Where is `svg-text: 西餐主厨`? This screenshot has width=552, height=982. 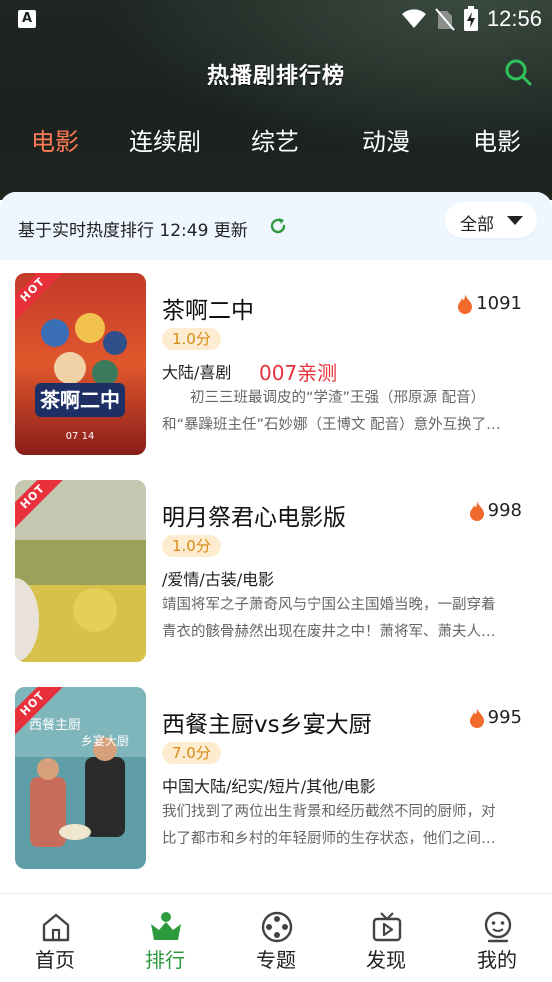 svg-text: 西餐主厨 is located at coordinates (55, 725).